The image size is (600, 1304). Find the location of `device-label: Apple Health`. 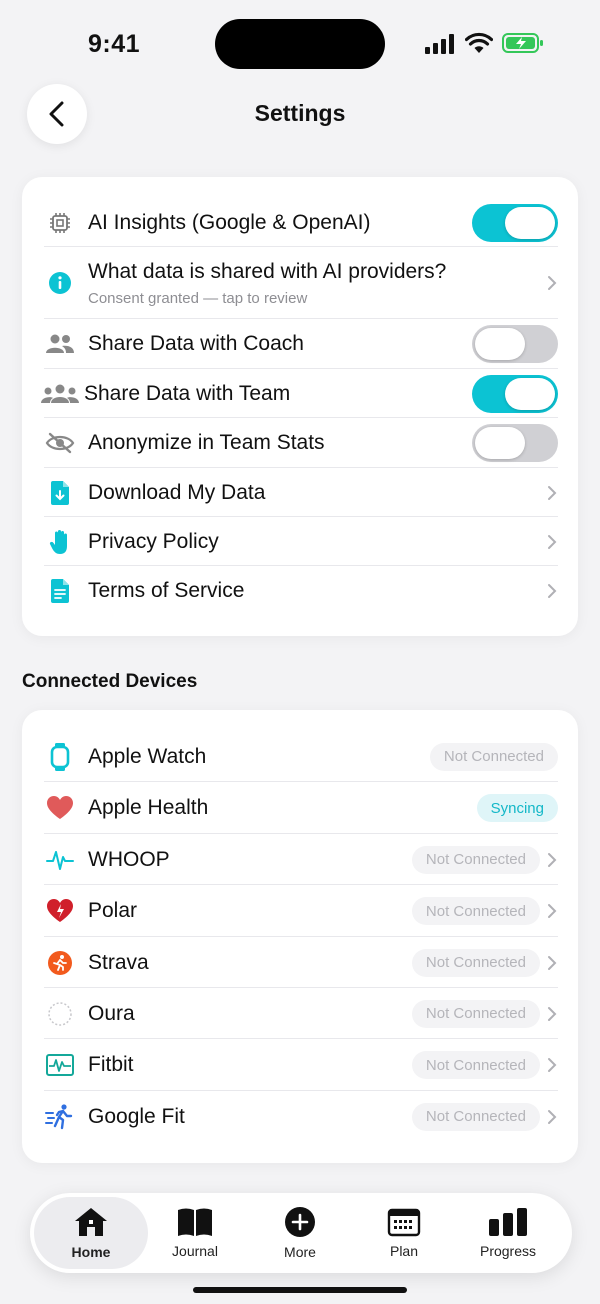

device-label: Apple Health is located at coordinates (148, 807).